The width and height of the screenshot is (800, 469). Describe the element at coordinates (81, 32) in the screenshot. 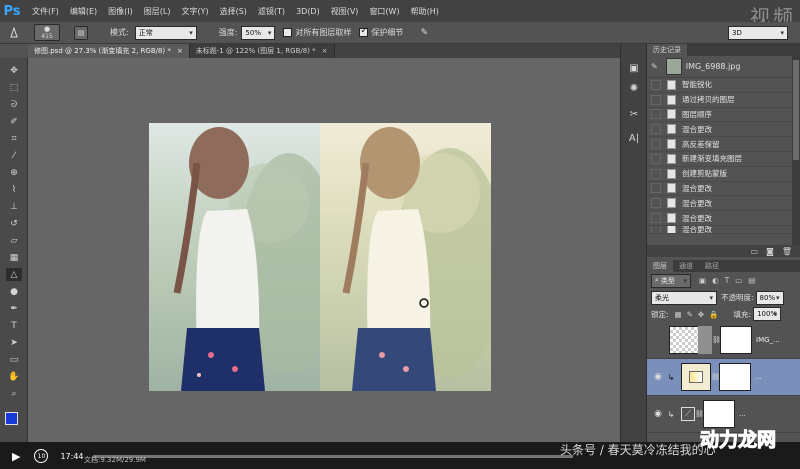

I see `brush-panel-toggle: ▤` at that location.